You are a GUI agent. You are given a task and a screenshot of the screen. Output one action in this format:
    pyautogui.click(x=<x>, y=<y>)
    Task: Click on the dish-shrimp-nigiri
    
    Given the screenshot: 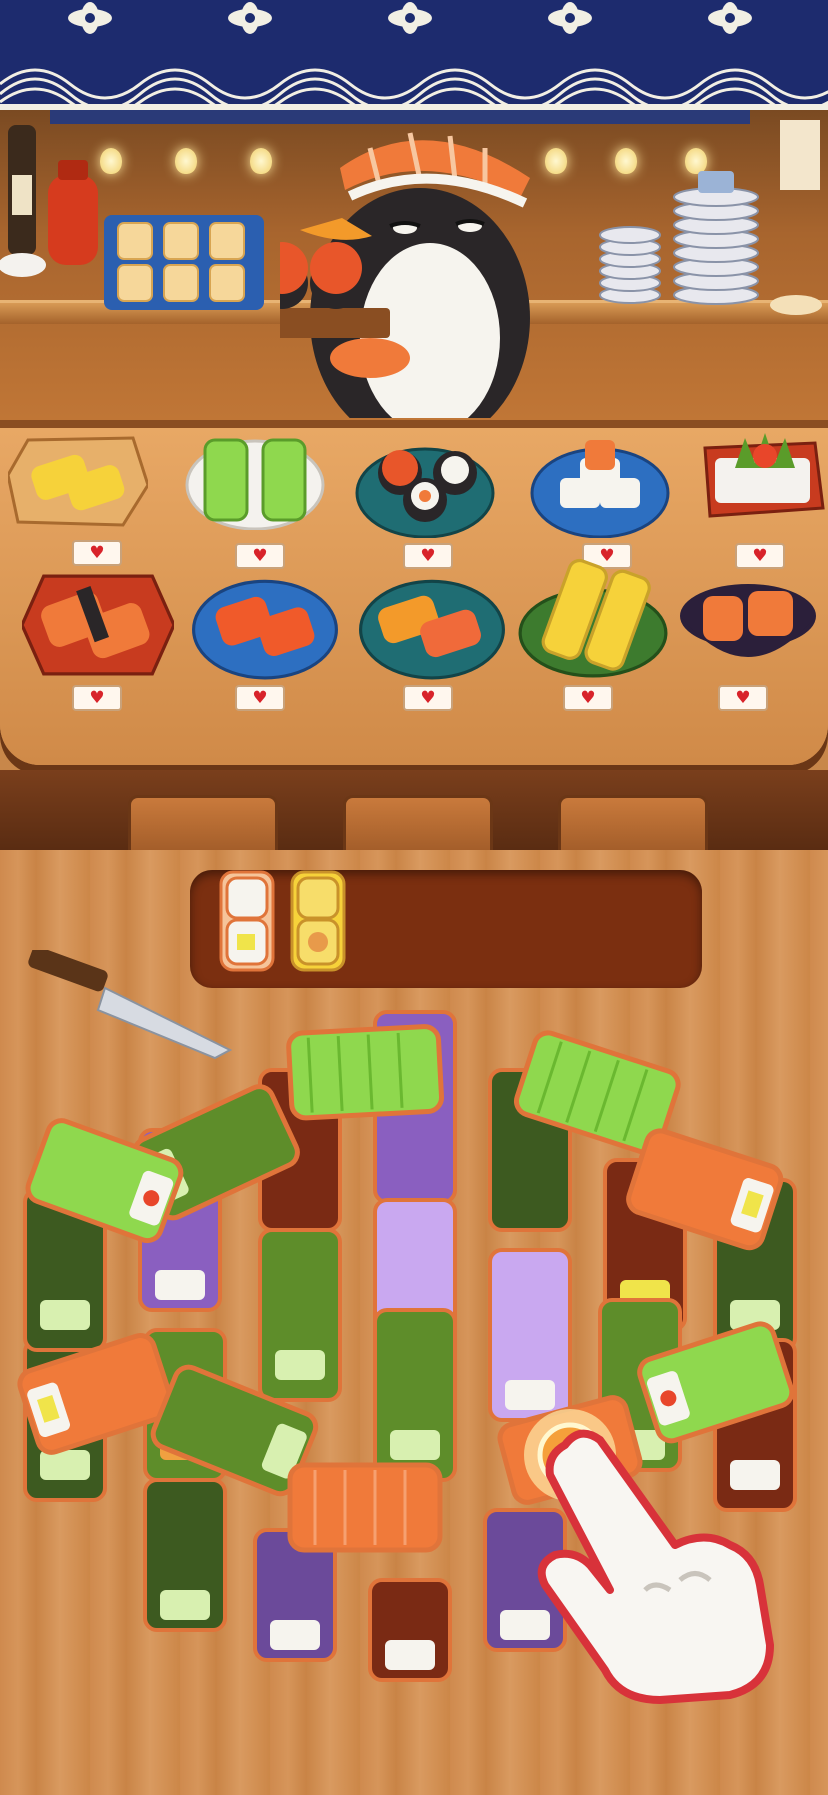 What is the action you would take?
    pyautogui.click(x=432, y=627)
    